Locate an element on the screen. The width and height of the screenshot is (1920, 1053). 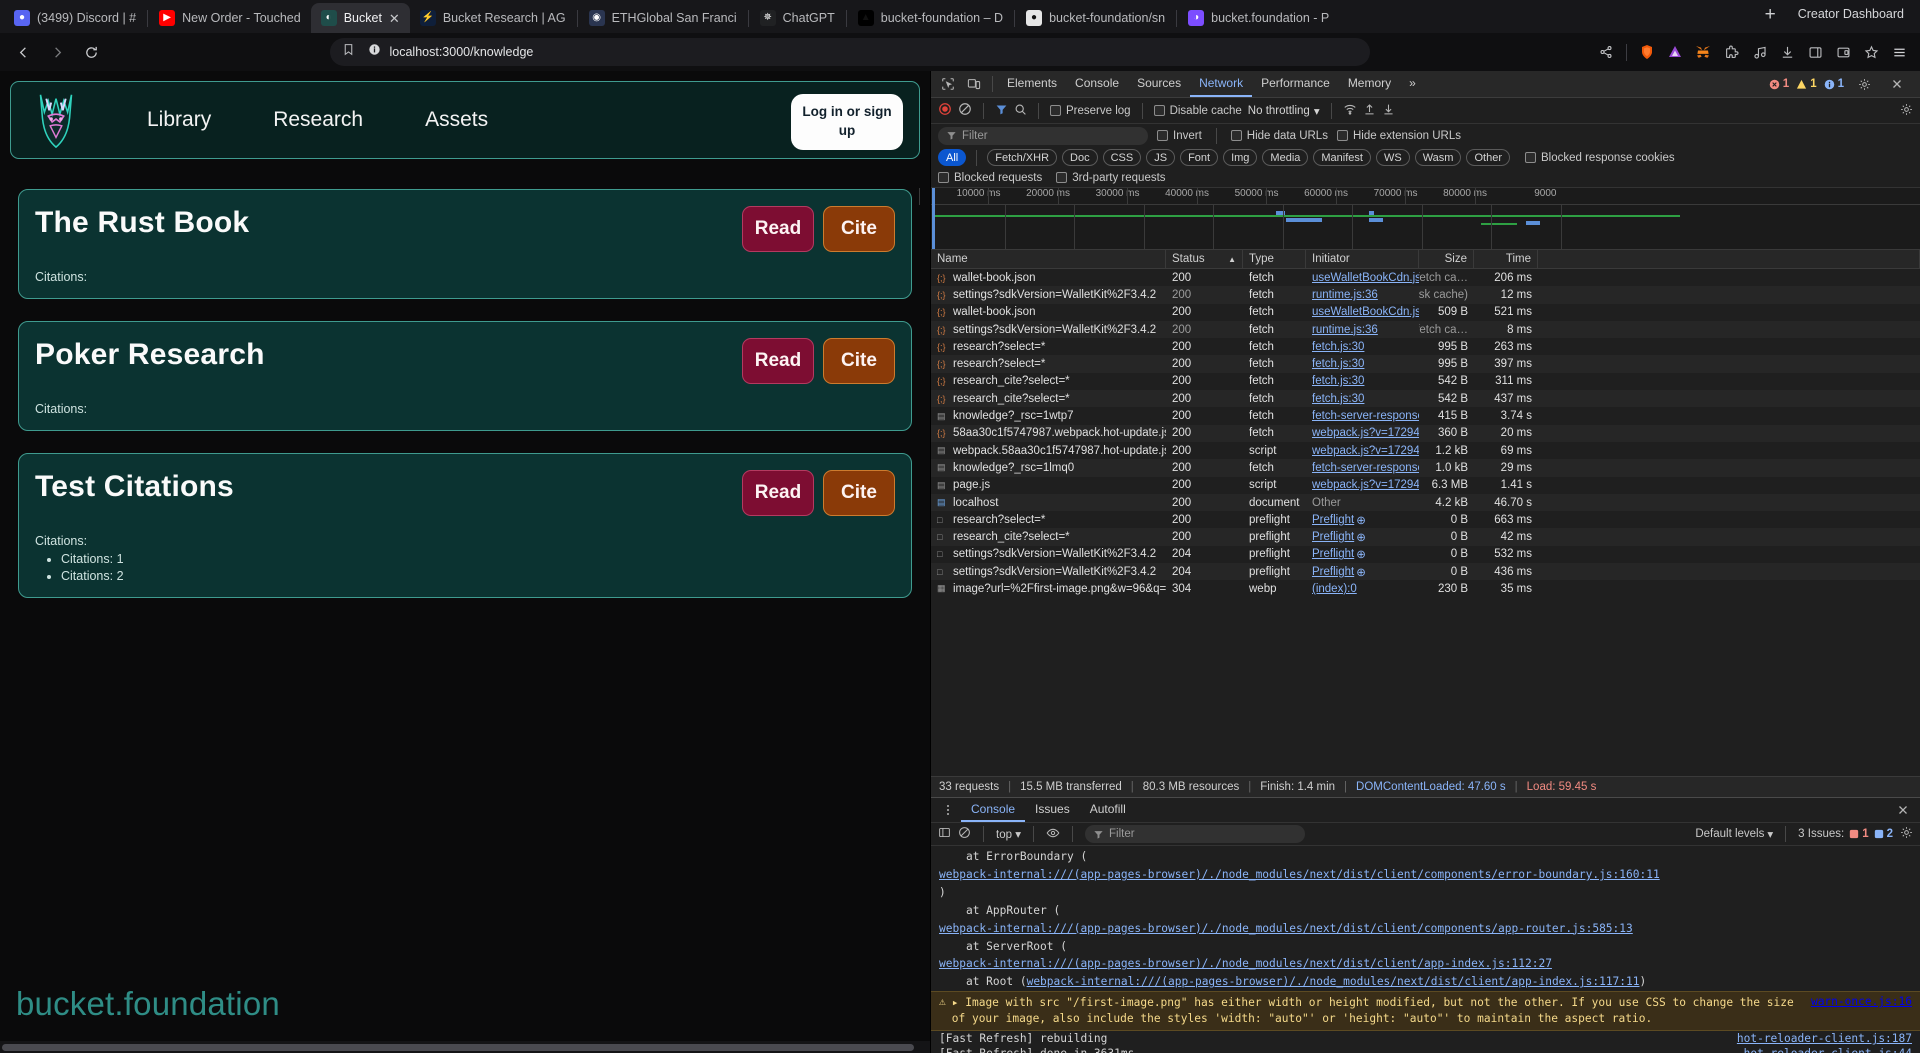
music-icon is located at coordinates (1759, 52).